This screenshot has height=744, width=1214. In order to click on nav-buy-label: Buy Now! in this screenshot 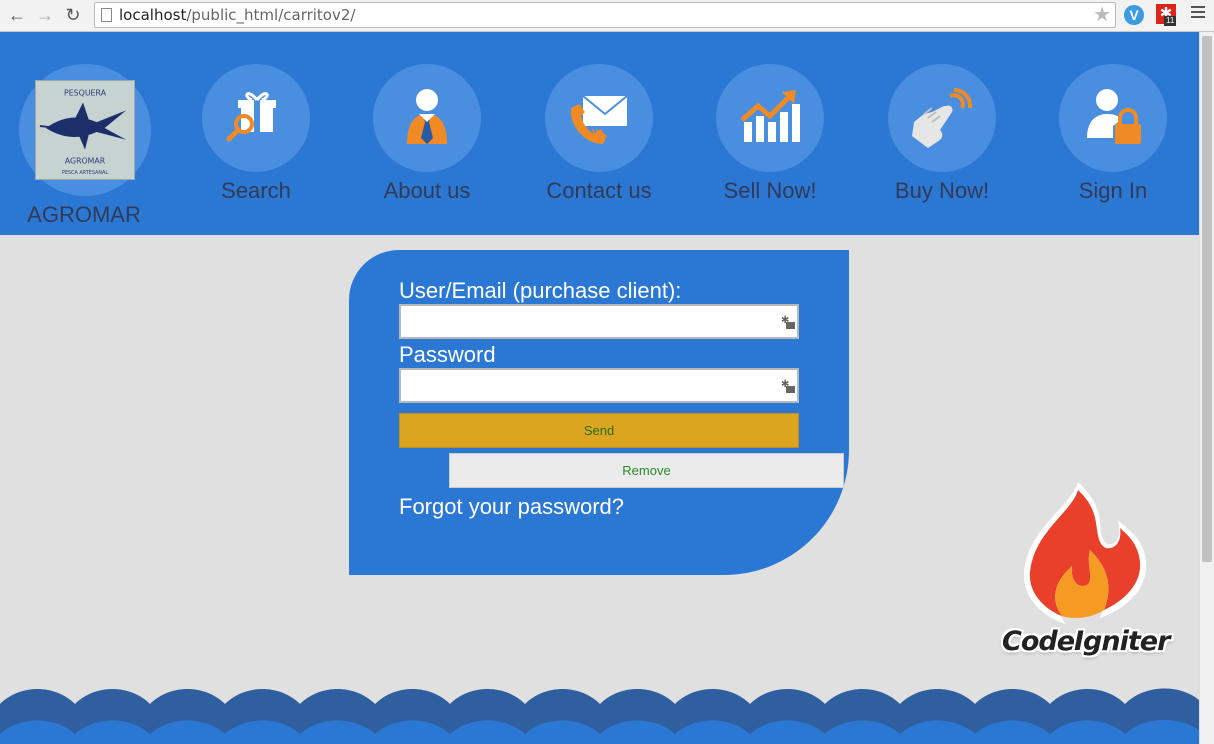, I will do `click(942, 190)`.